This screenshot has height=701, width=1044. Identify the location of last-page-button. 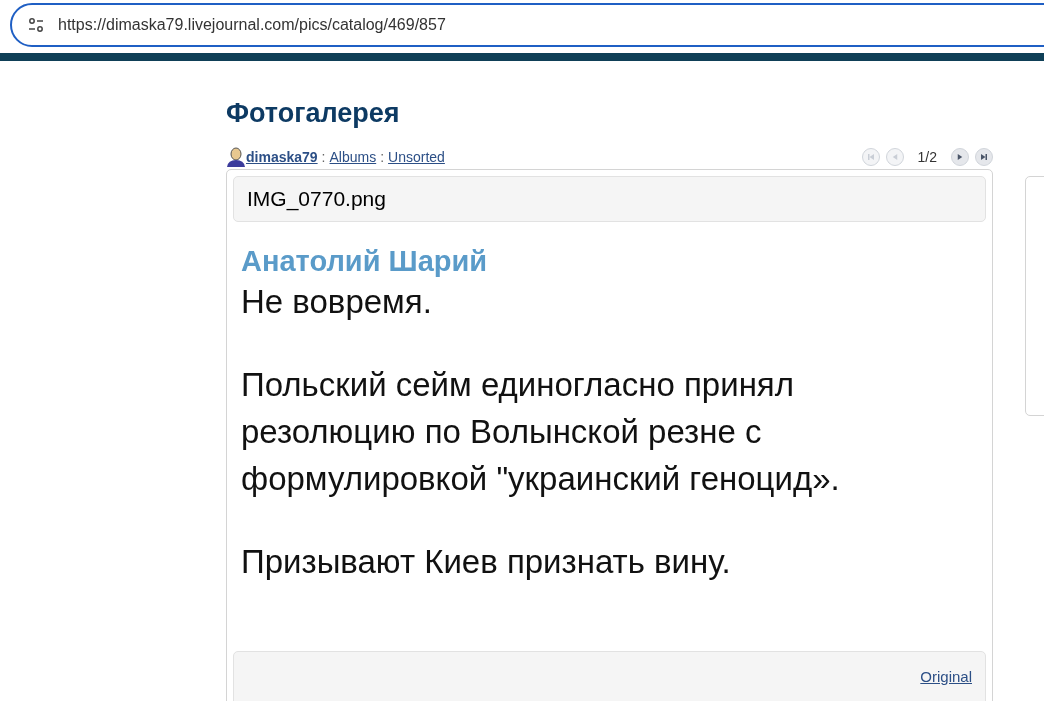
(984, 157).